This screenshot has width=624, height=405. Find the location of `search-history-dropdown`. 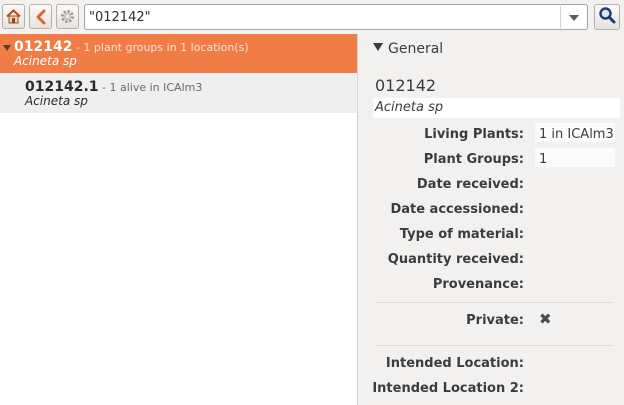

search-history-dropdown is located at coordinates (573, 17).